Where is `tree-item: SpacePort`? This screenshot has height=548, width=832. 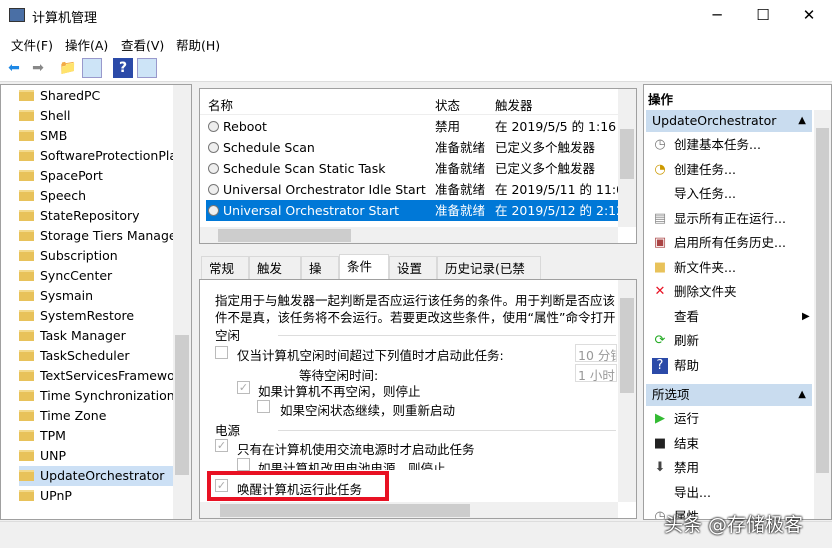 tree-item: SpacePort is located at coordinates (96, 176).